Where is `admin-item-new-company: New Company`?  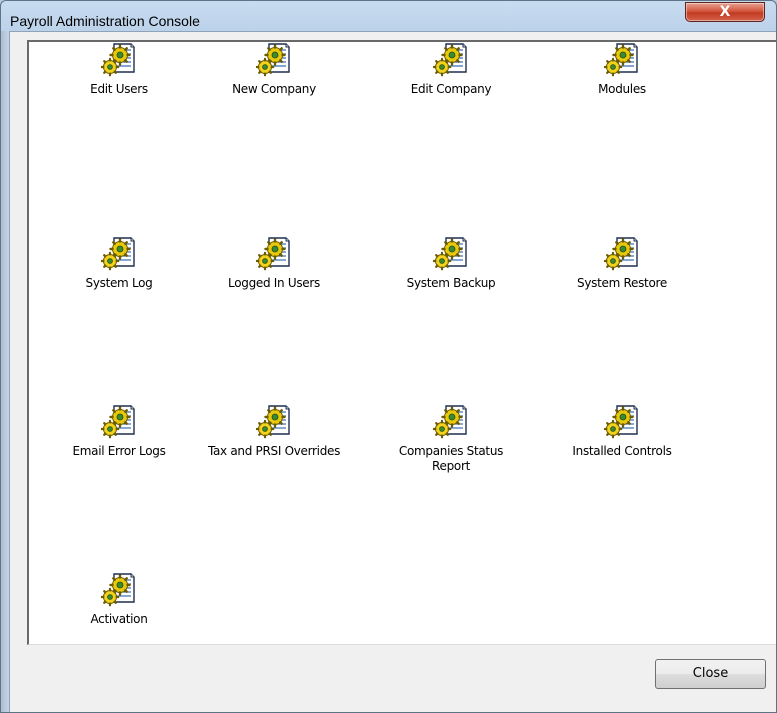
admin-item-new-company: New Company is located at coordinates (274, 69).